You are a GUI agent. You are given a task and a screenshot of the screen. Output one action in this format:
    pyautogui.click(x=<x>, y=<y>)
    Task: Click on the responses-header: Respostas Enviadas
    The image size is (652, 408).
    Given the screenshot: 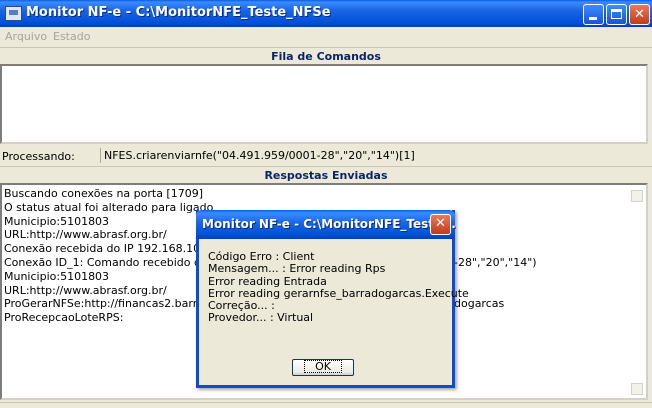 What is the action you would take?
    pyautogui.click(x=326, y=175)
    